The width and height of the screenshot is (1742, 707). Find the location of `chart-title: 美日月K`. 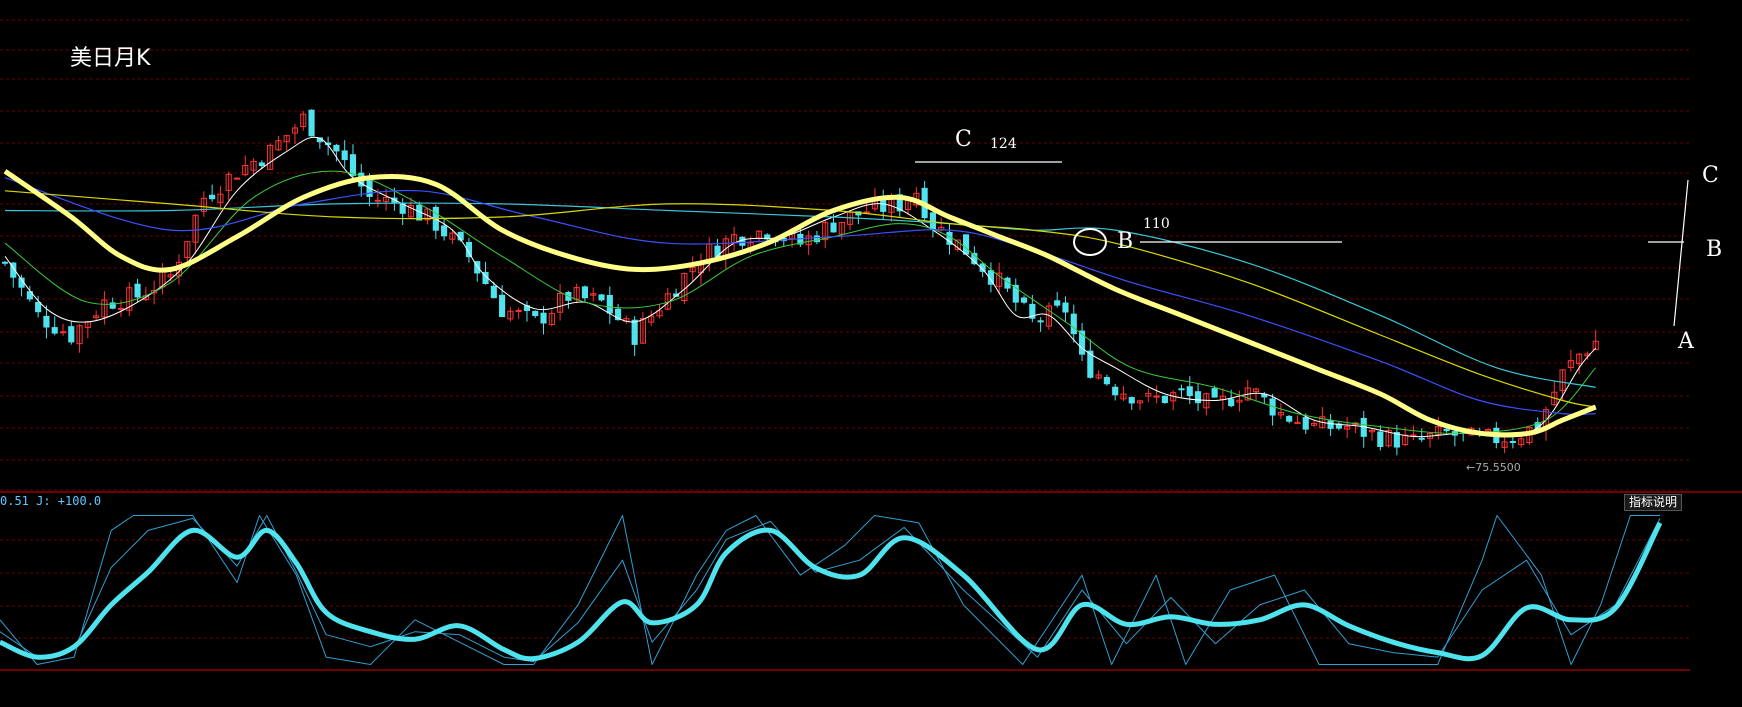

chart-title: 美日月K is located at coordinates (110, 58).